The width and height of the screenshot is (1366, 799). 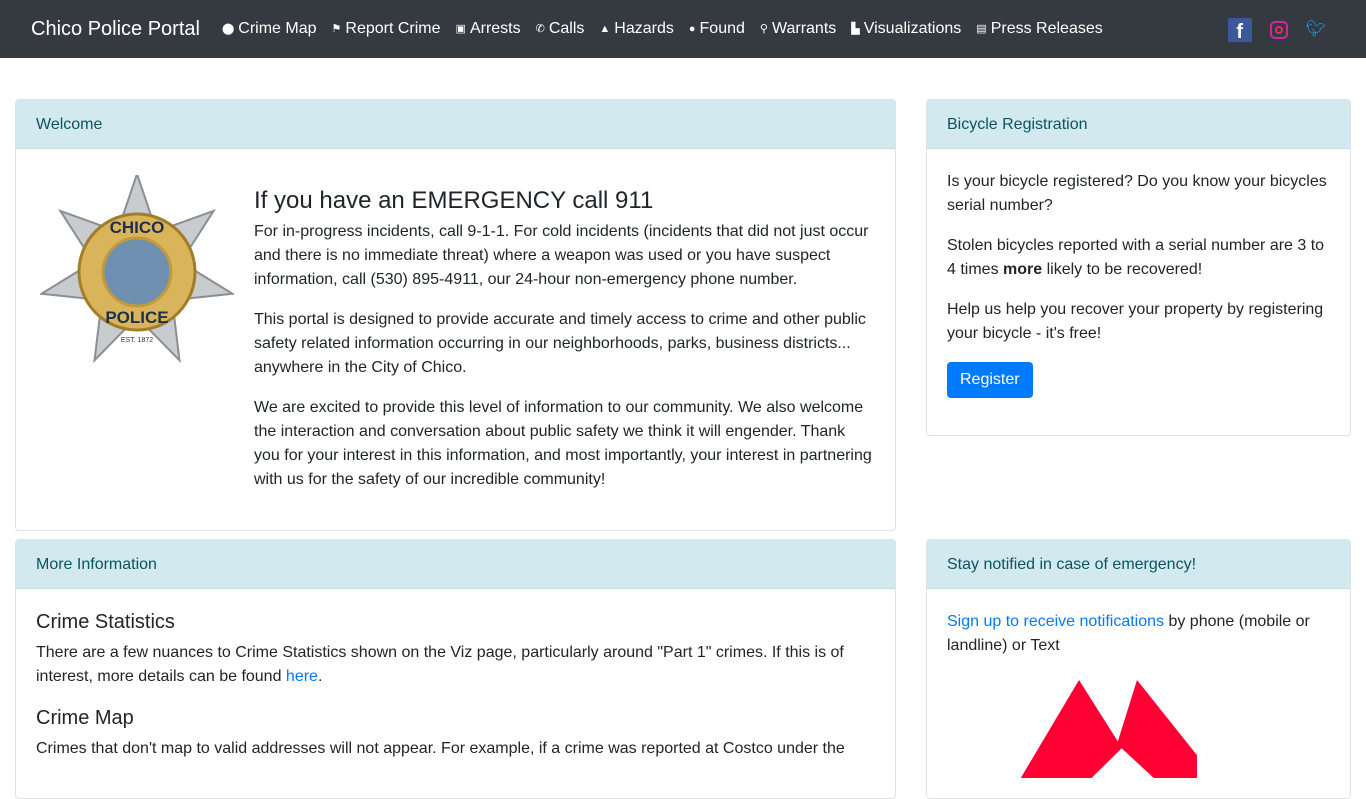 What do you see at coordinates (855, 29) in the screenshot?
I see `chart-icon: ▙` at bounding box center [855, 29].